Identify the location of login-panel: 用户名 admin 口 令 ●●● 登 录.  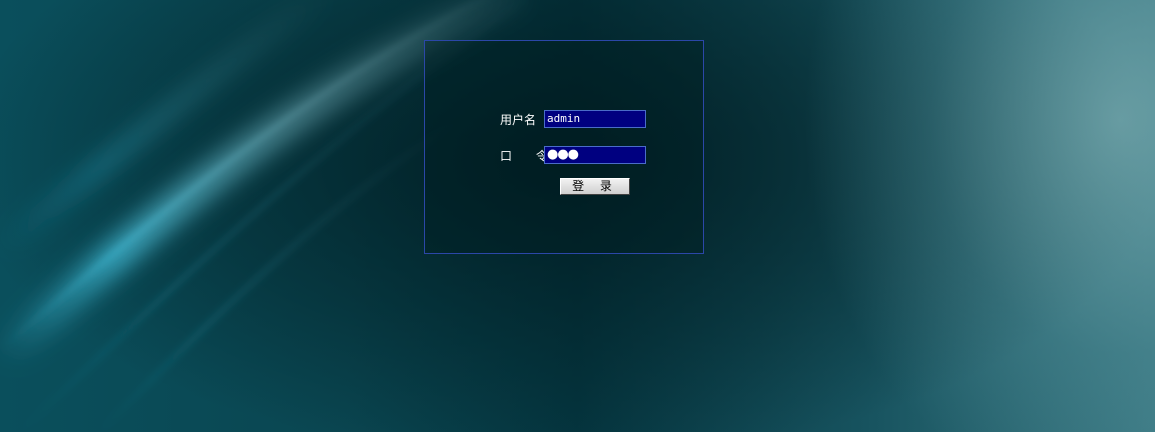
(564, 147).